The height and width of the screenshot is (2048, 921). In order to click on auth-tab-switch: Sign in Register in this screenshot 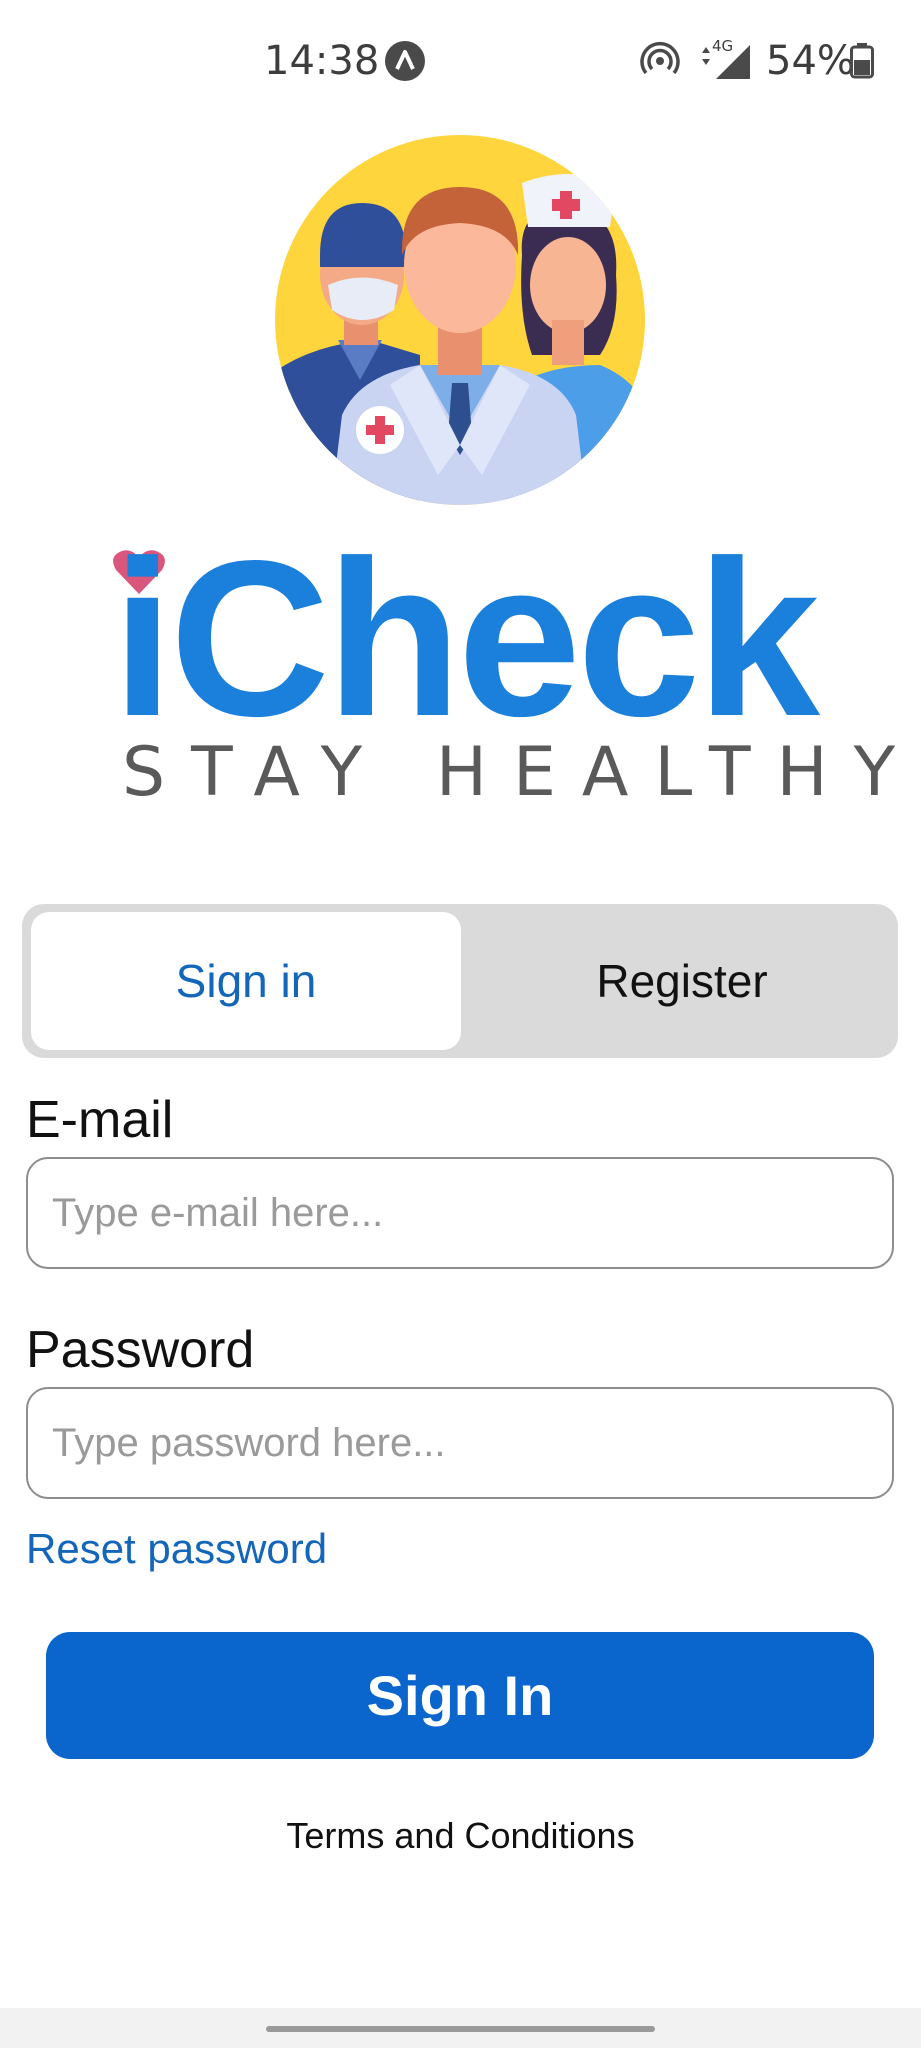, I will do `click(460, 981)`.